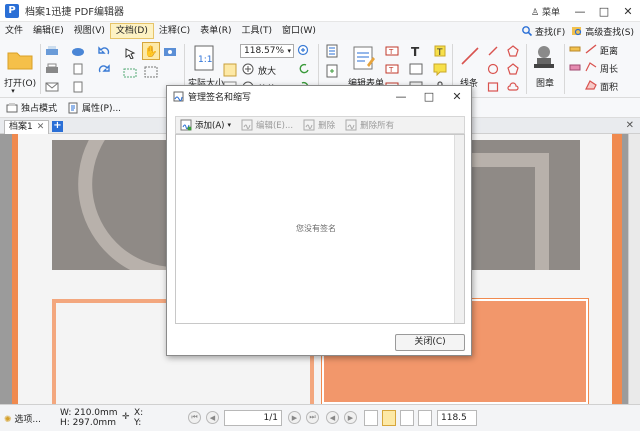 The image size is (640, 431). I want to click on text-field-icon: T, so click(392, 51).